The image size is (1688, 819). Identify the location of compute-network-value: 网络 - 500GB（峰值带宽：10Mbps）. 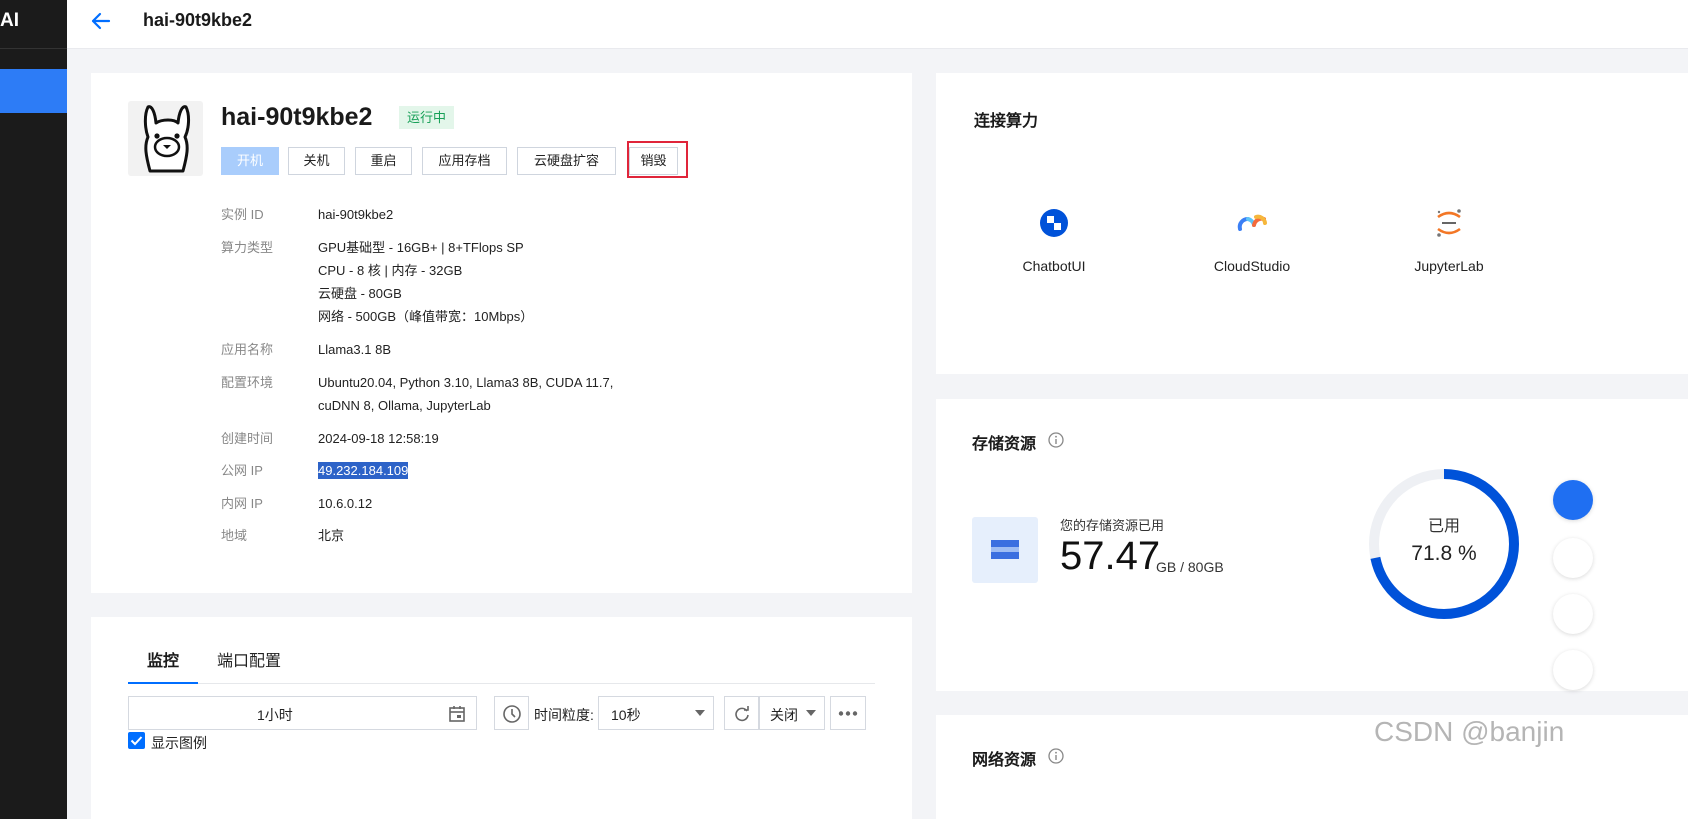
(426, 316).